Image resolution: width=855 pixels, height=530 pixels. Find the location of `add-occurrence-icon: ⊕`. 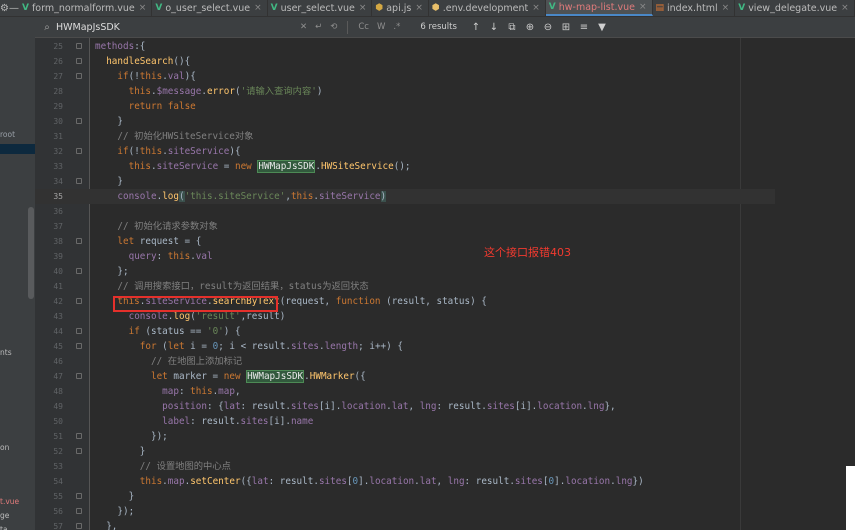

add-occurrence-icon: ⊕ is located at coordinates (530, 27).